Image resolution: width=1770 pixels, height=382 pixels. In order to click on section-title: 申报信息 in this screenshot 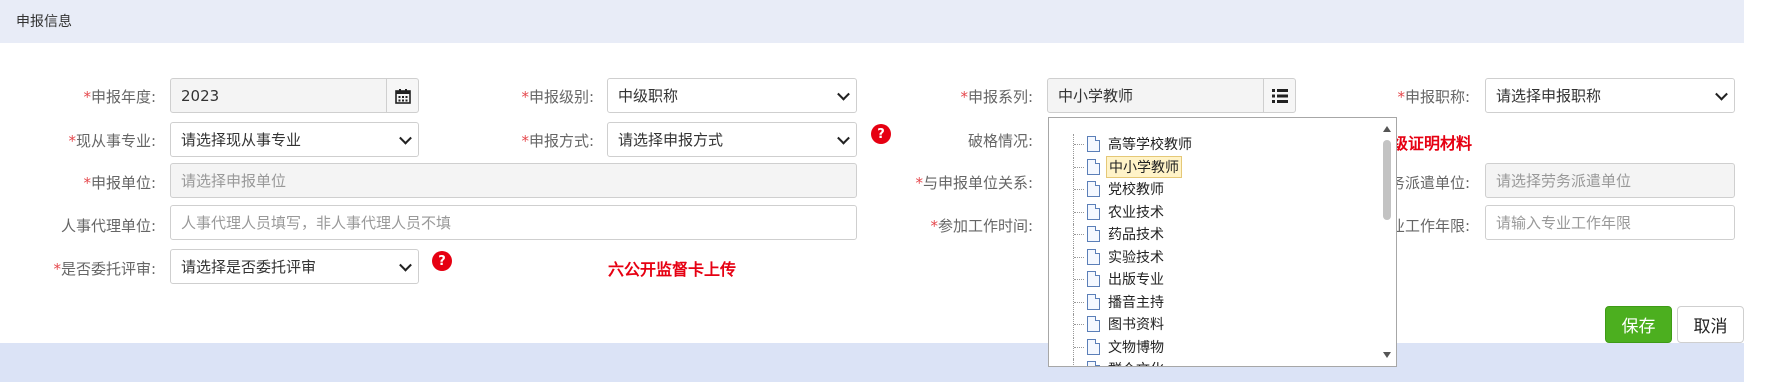, I will do `click(44, 22)`.